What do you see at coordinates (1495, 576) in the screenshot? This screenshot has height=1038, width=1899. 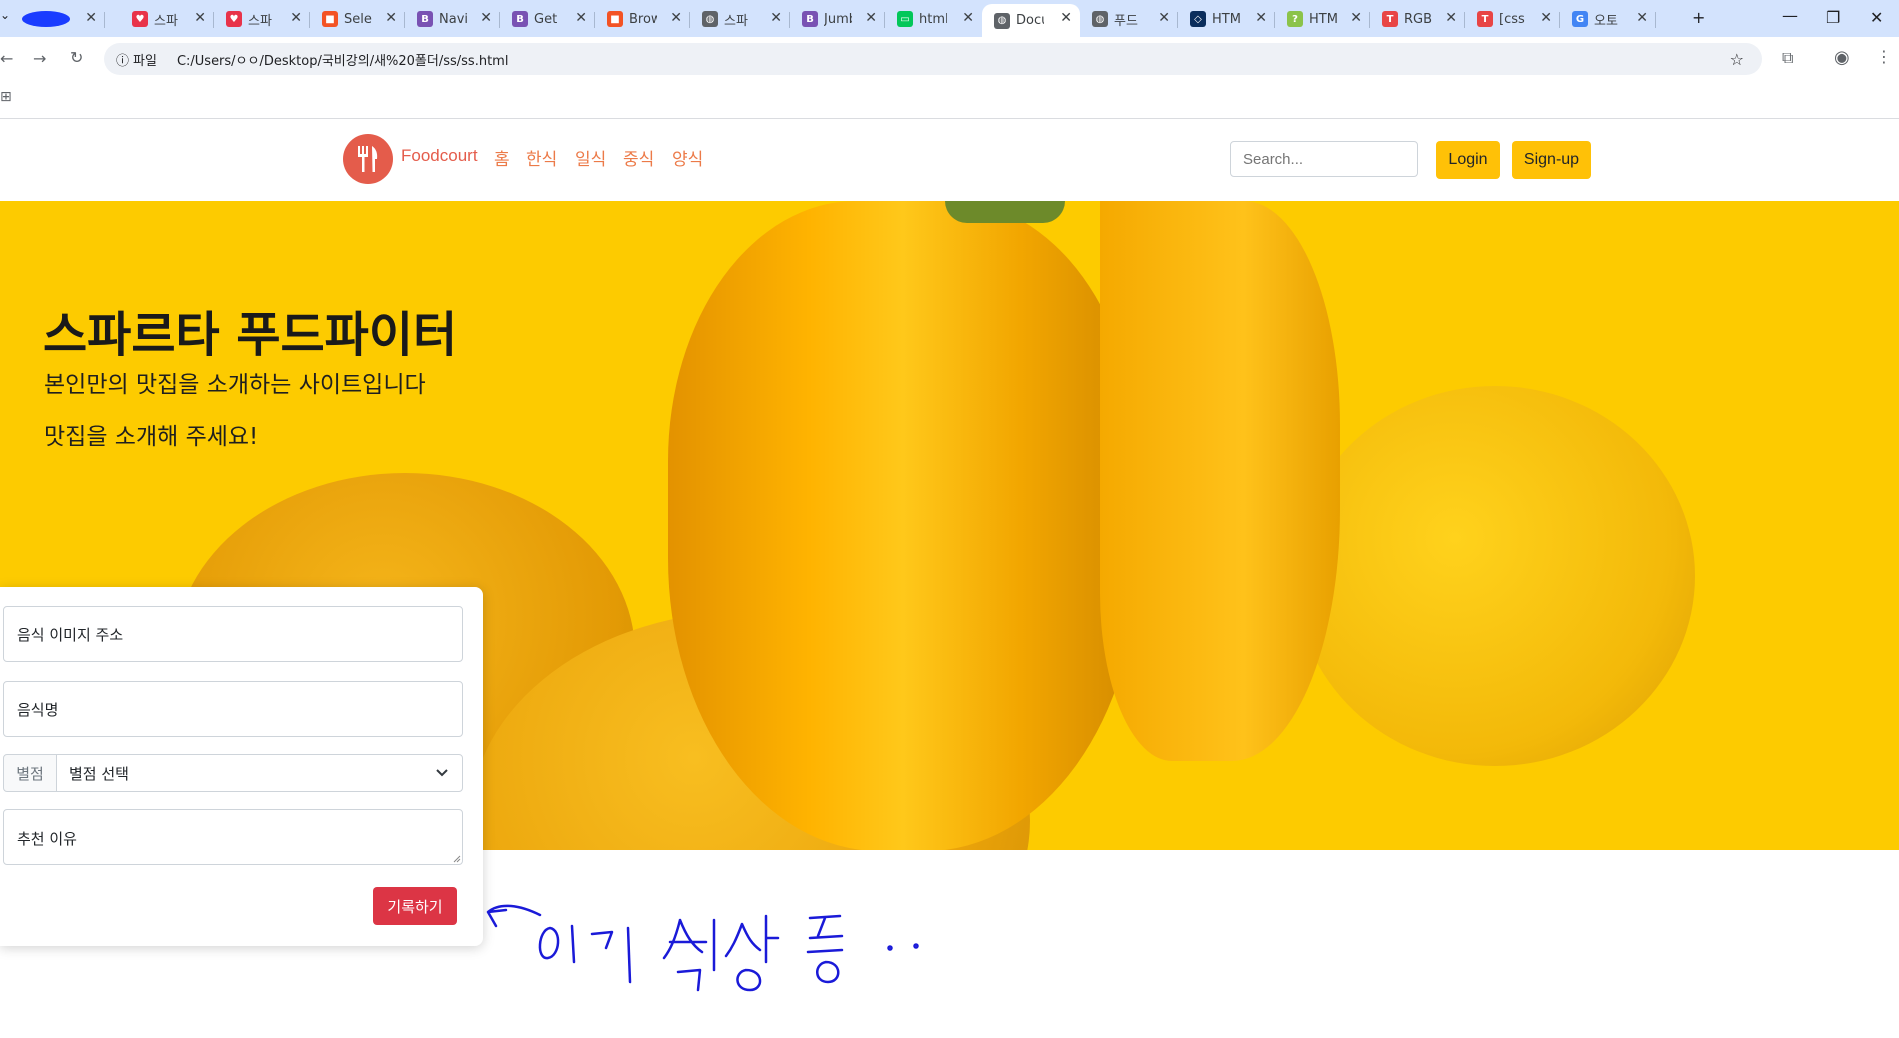 I see `lemon-right` at bounding box center [1495, 576].